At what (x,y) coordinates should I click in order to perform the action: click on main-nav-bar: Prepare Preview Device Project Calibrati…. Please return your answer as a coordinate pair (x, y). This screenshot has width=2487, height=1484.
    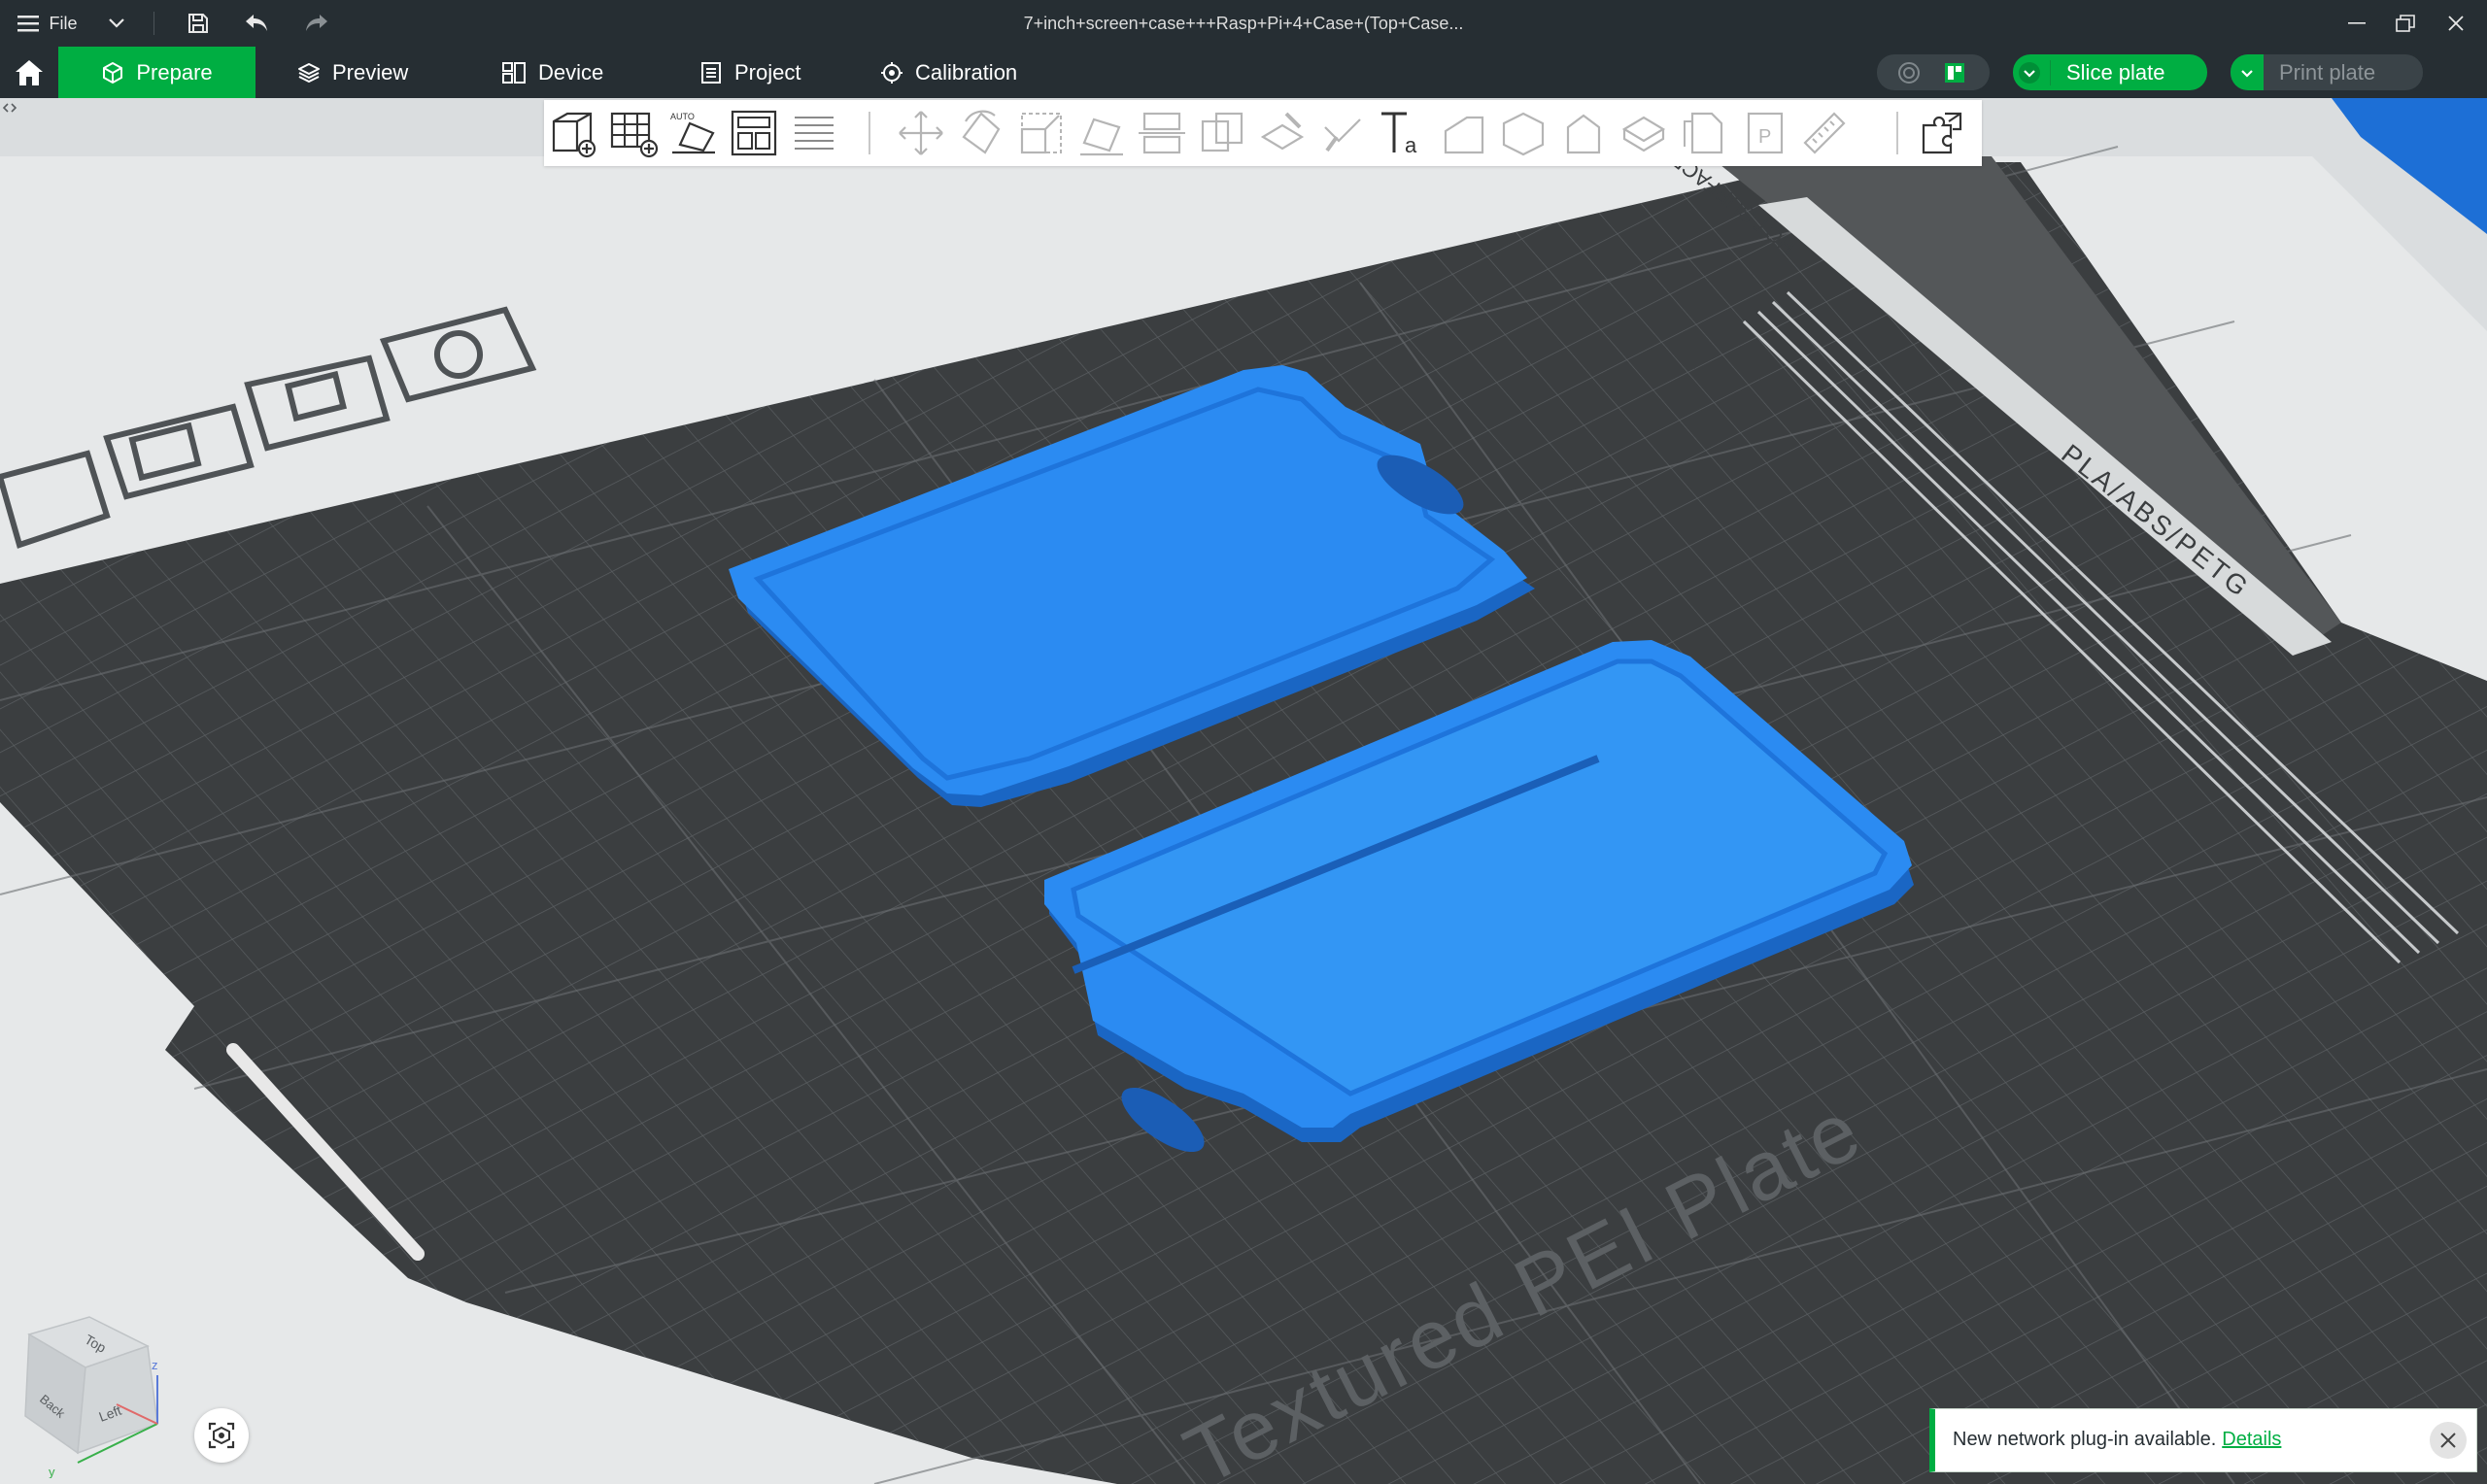
    Looking at the image, I should click on (1243, 72).